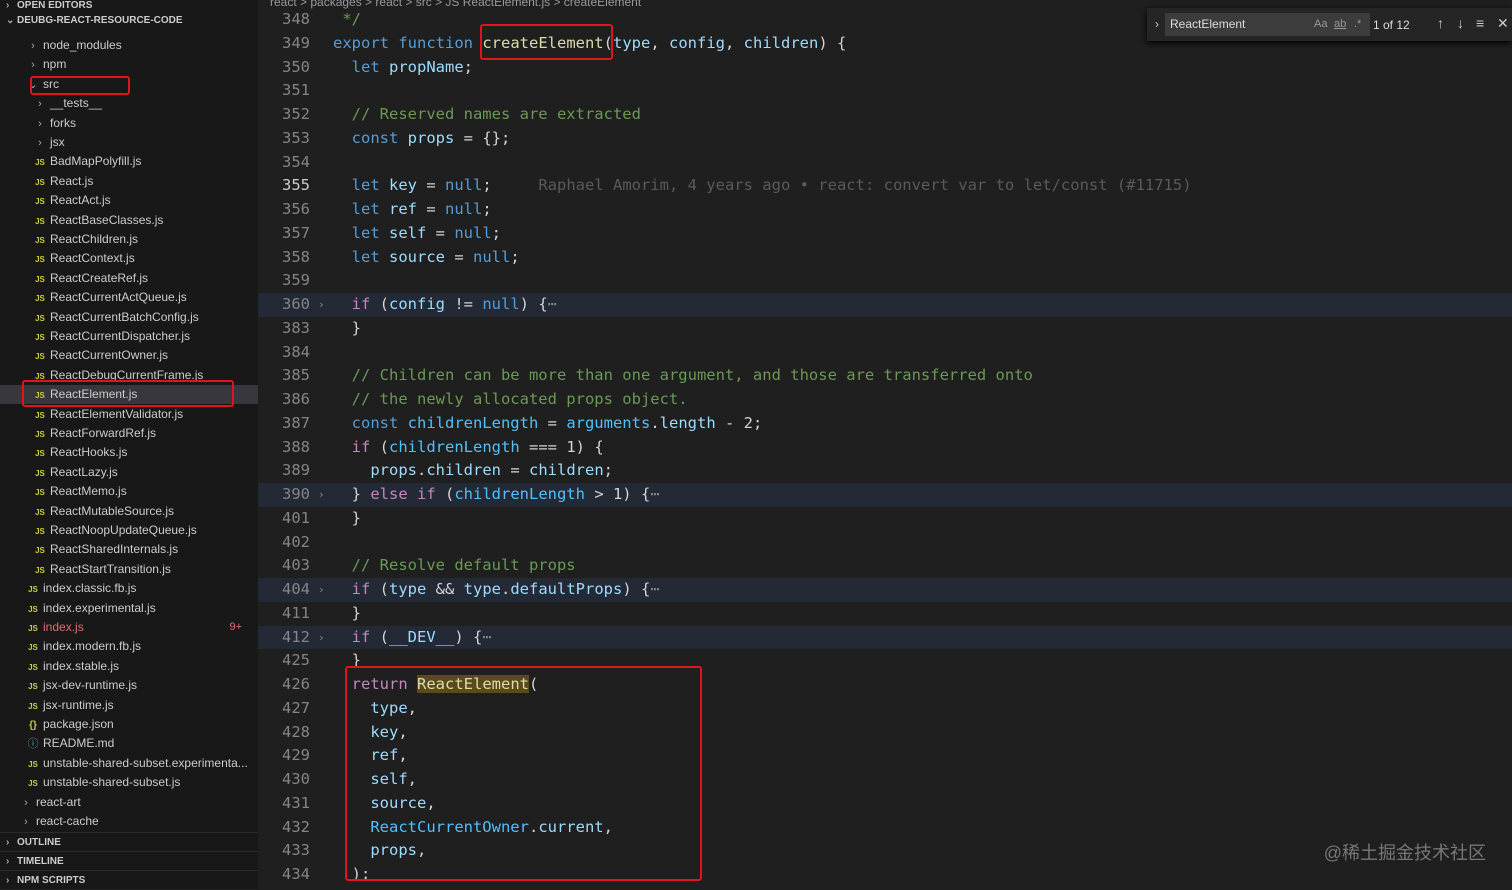 The height and width of the screenshot is (890, 1512). I want to click on code-line: 351, so click(885, 91).